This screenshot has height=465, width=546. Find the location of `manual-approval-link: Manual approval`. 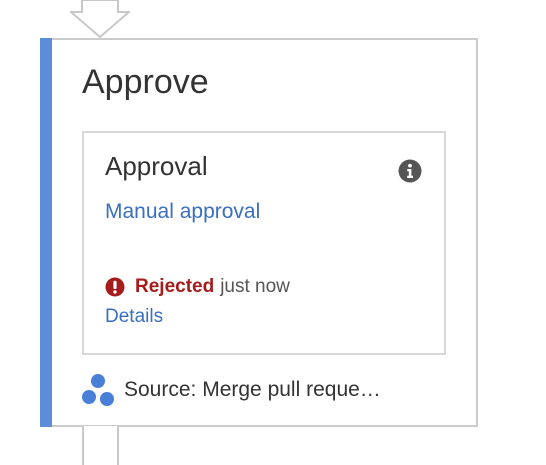

manual-approval-link: Manual approval is located at coordinates (182, 212).